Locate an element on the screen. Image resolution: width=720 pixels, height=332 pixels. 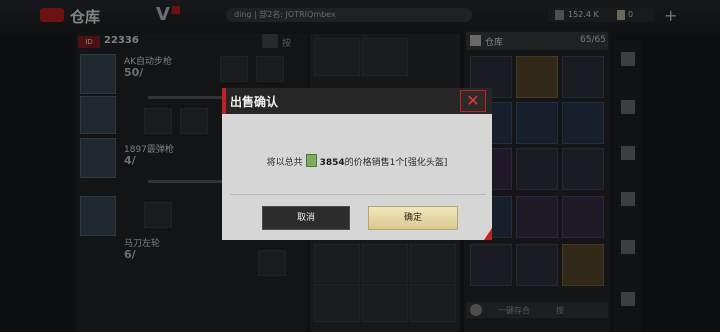
message-suffix: 的价格销售1个[强化头盔] is located at coordinates (396, 163).